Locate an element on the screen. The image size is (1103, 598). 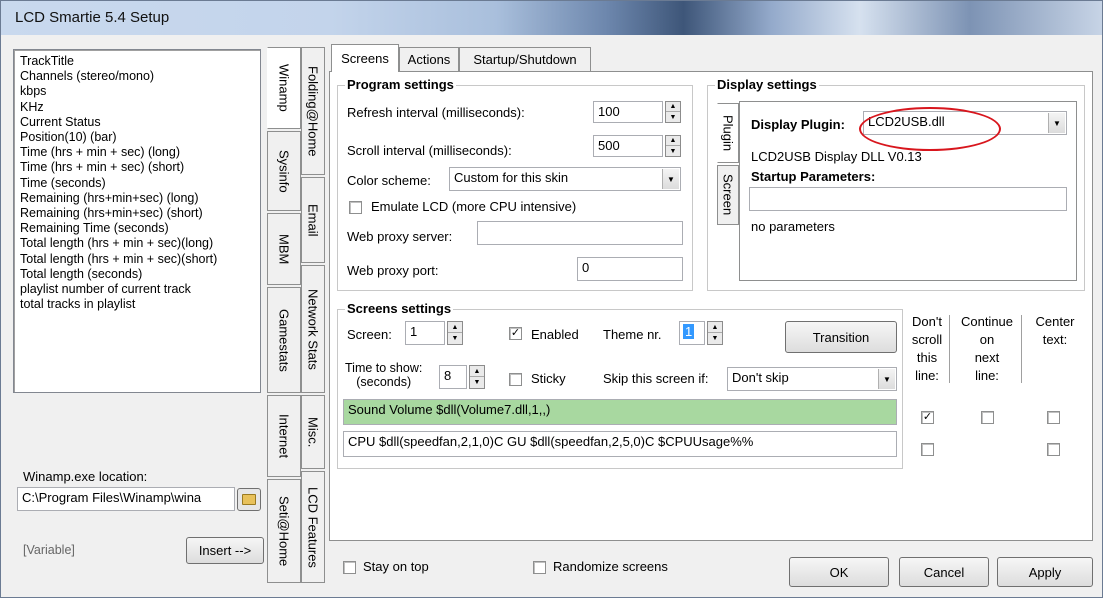
tab-startup-shutdown: Startup/Shutdown is located at coordinates (525, 59).